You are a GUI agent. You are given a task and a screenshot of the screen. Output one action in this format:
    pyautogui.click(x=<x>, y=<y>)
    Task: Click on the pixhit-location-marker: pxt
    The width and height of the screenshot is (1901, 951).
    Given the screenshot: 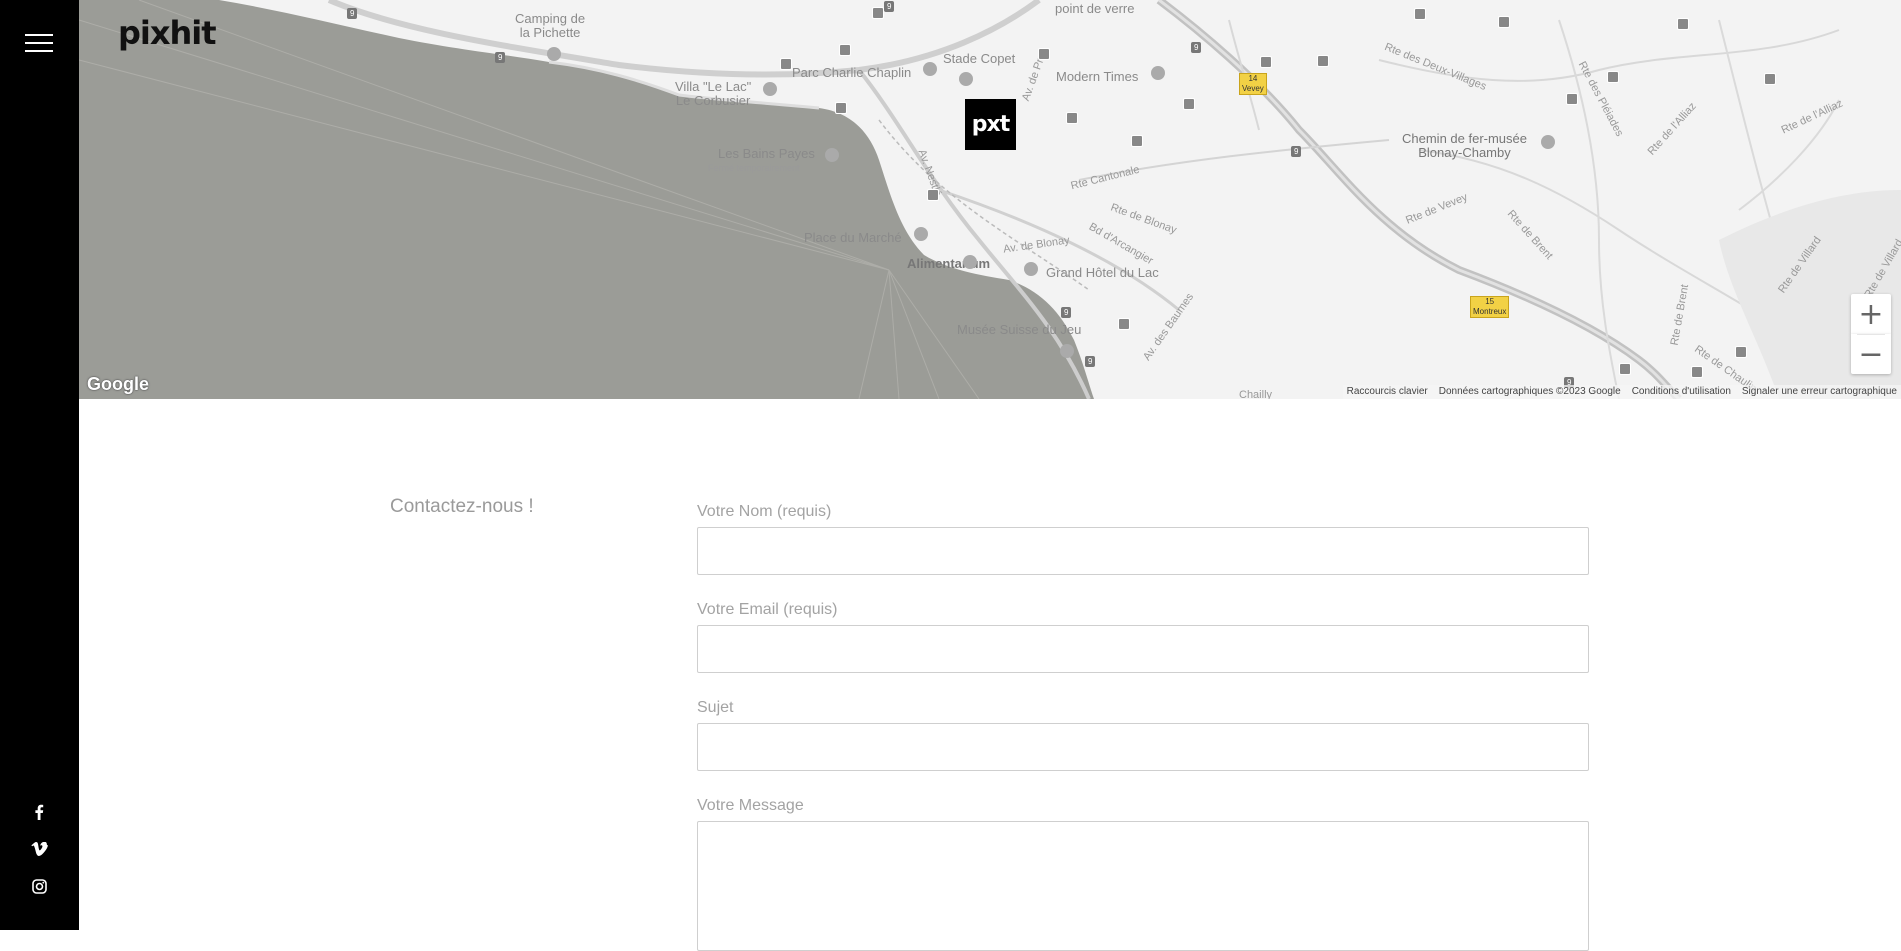 What is the action you would take?
    pyautogui.click(x=990, y=124)
    